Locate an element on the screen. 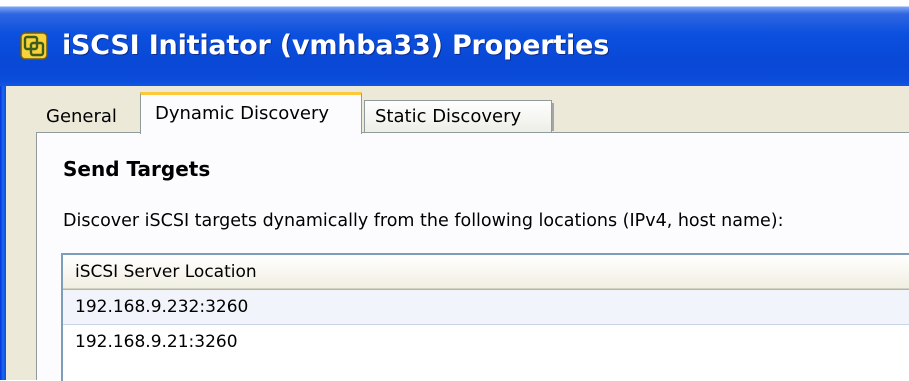 This screenshot has width=909, height=381. column-header-server-location: iSCSI Server Location is located at coordinates (486, 272).